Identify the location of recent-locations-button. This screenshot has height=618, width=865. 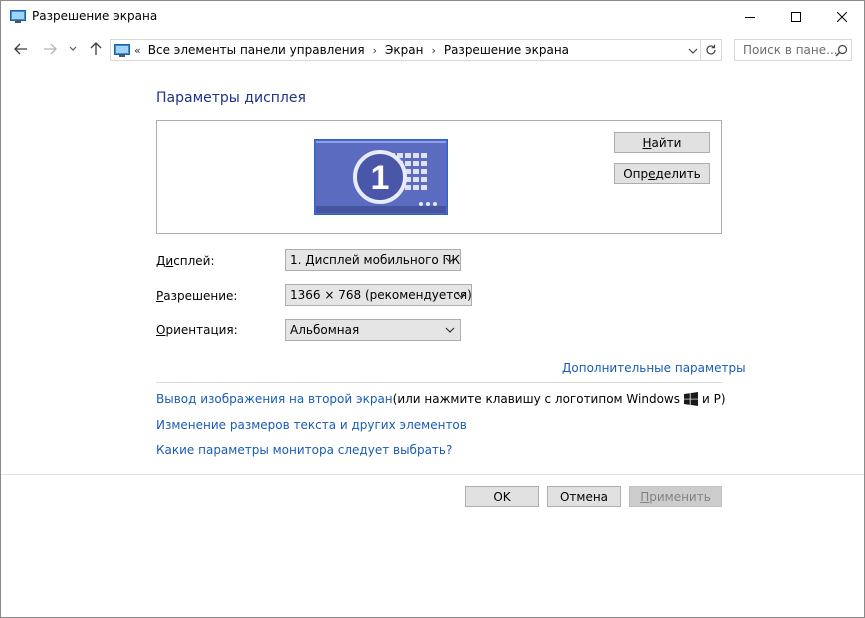
(73, 49).